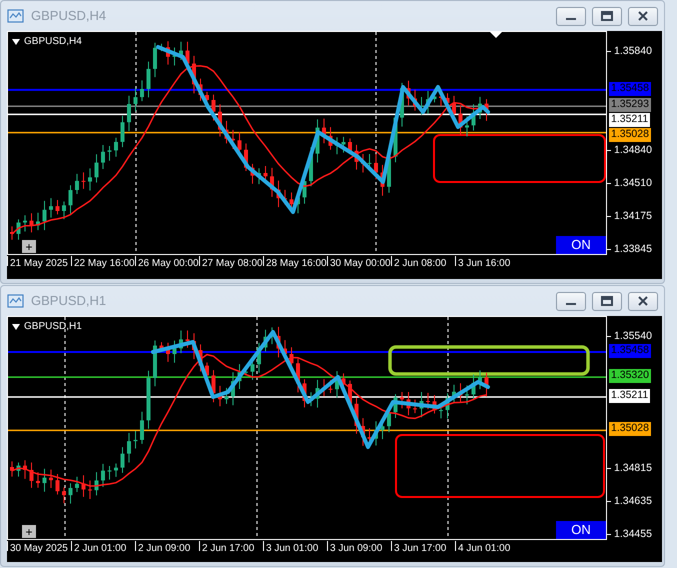 Image resolution: width=677 pixels, height=568 pixels. What do you see at coordinates (39, 549) in the screenshot?
I see `time-axis-label: 30 May 2025` at bounding box center [39, 549].